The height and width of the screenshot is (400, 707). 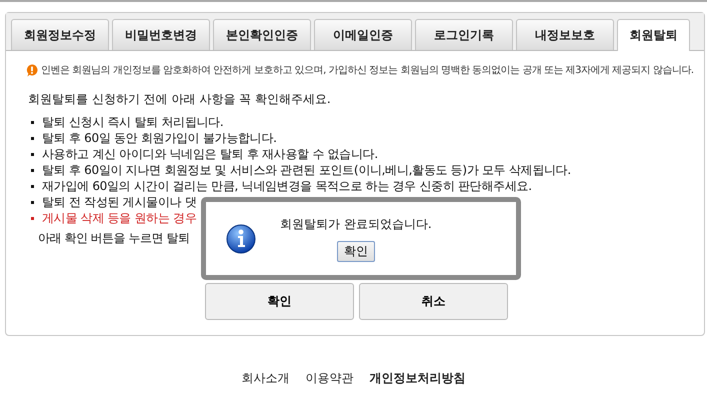 What do you see at coordinates (363, 34) in the screenshot?
I see `tab: 이메일인증` at bounding box center [363, 34].